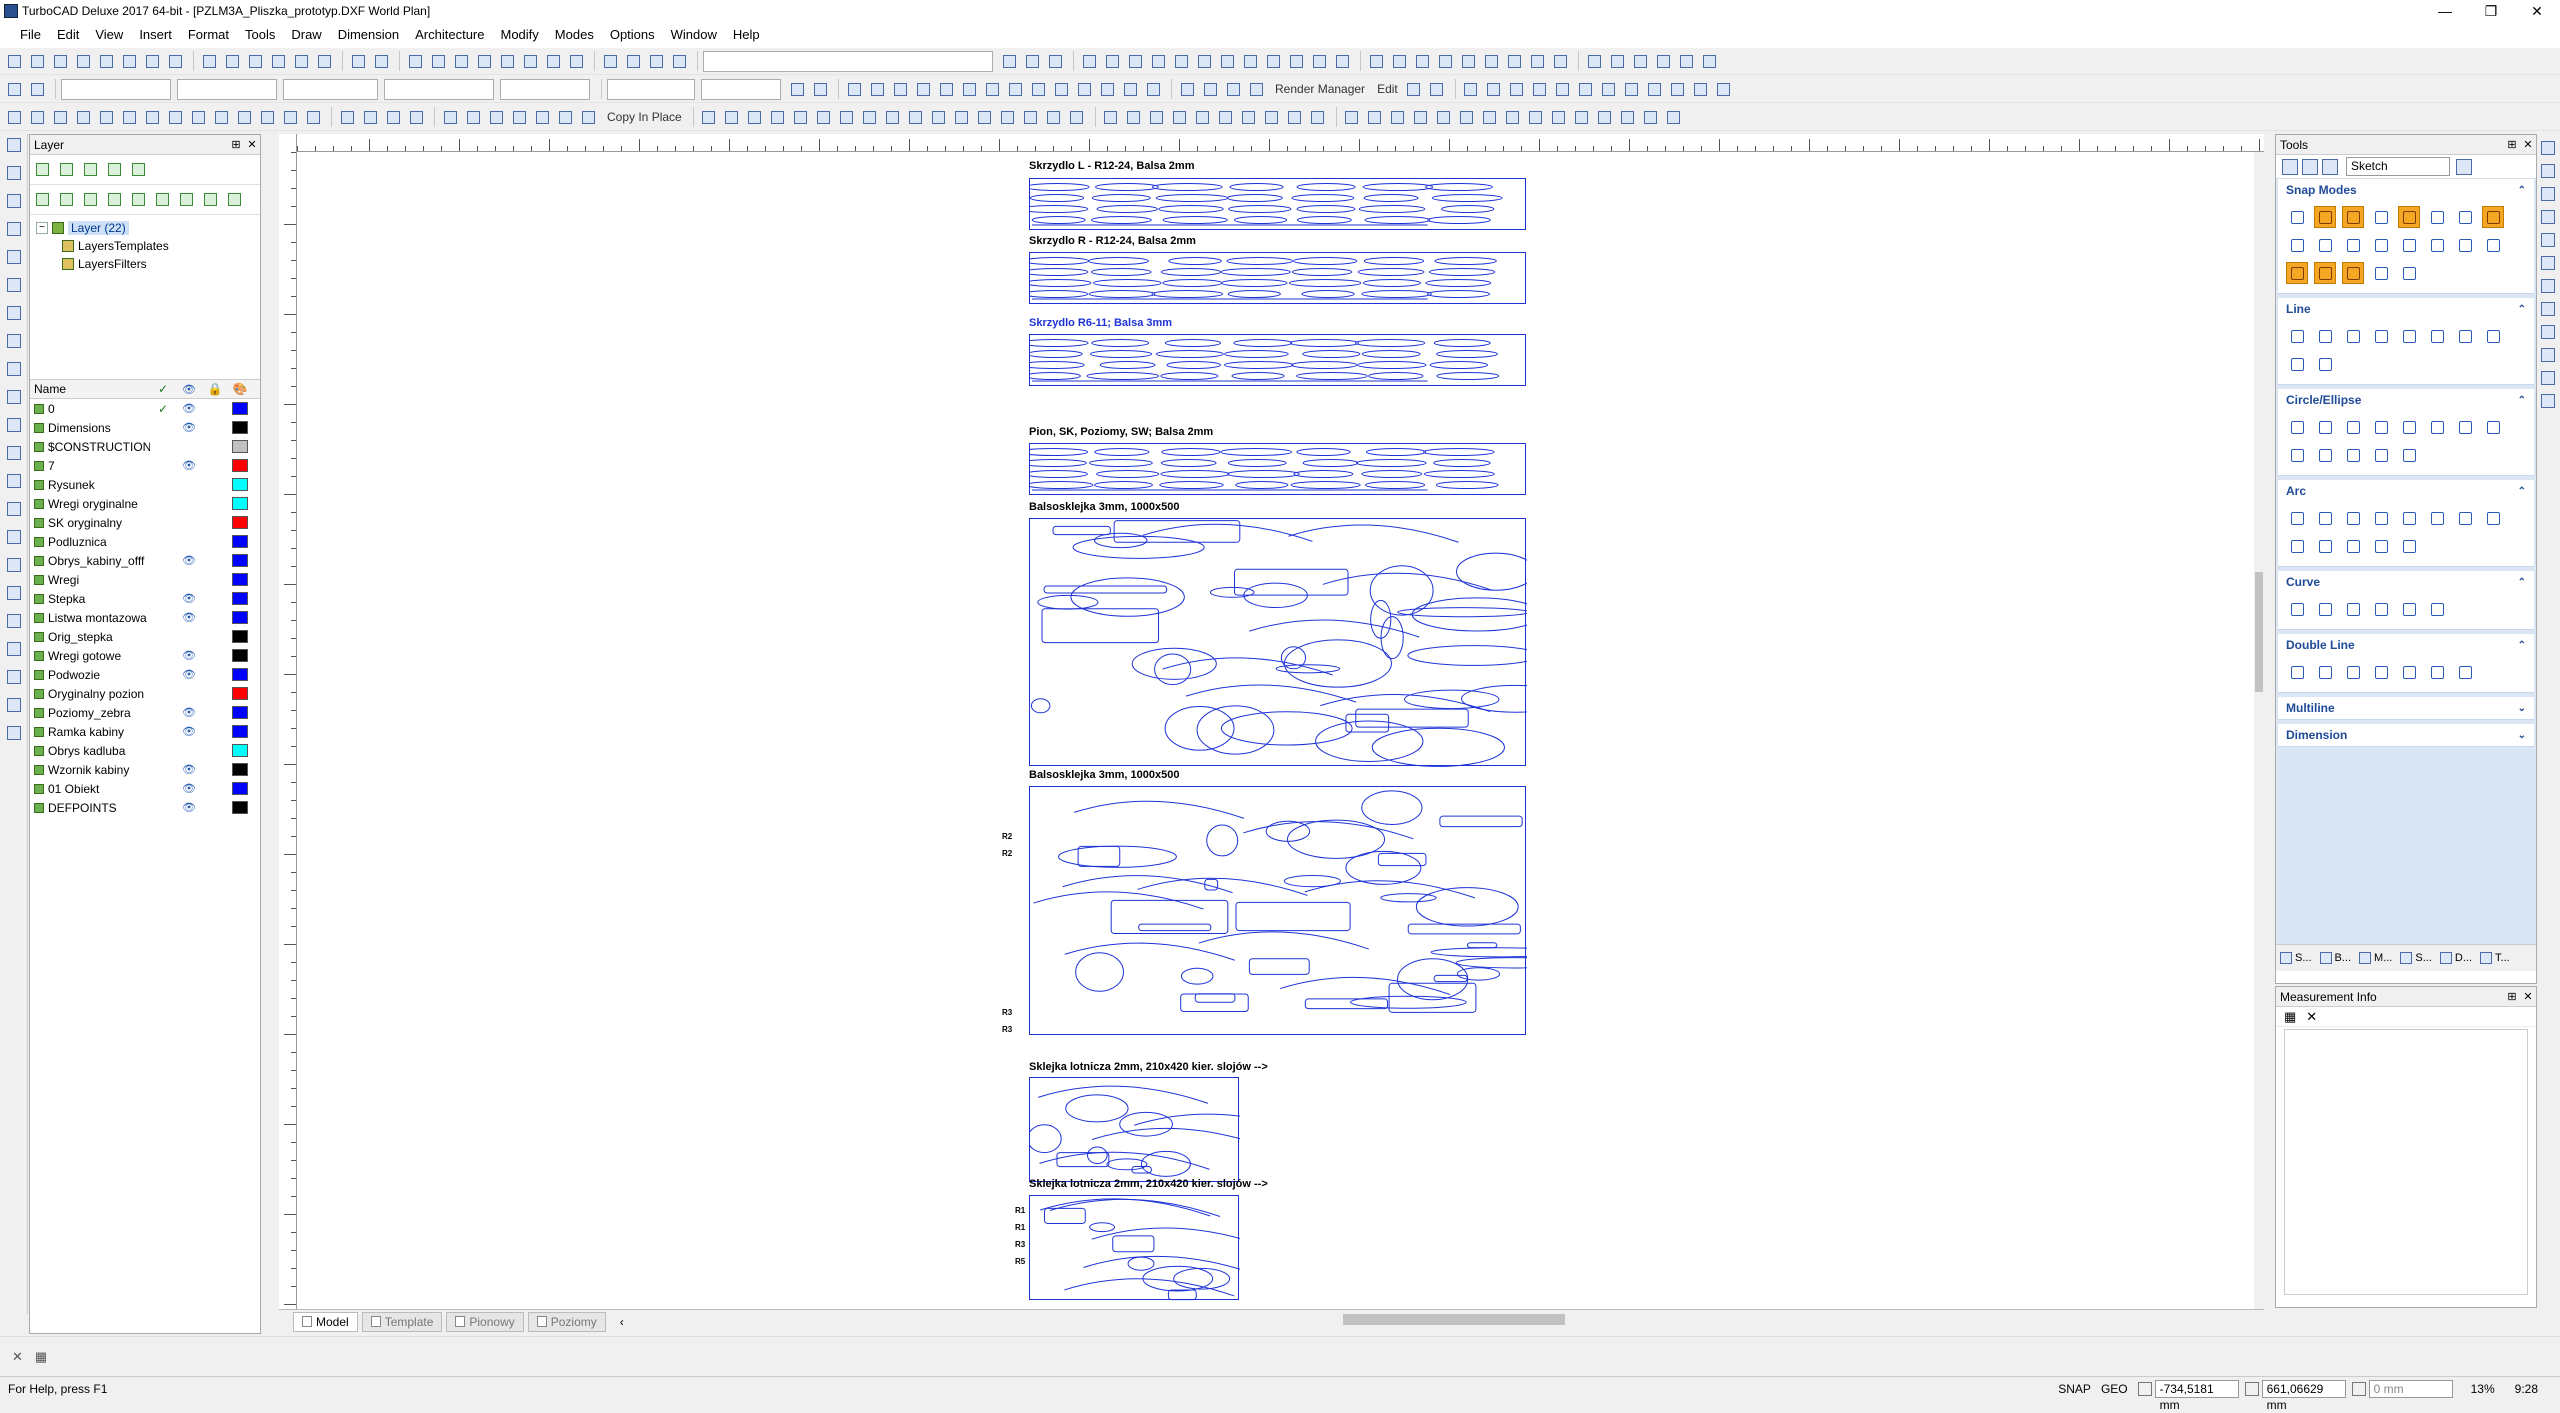 This screenshot has width=2560, height=1413. I want to click on menu-dimension: Dimension, so click(368, 35).